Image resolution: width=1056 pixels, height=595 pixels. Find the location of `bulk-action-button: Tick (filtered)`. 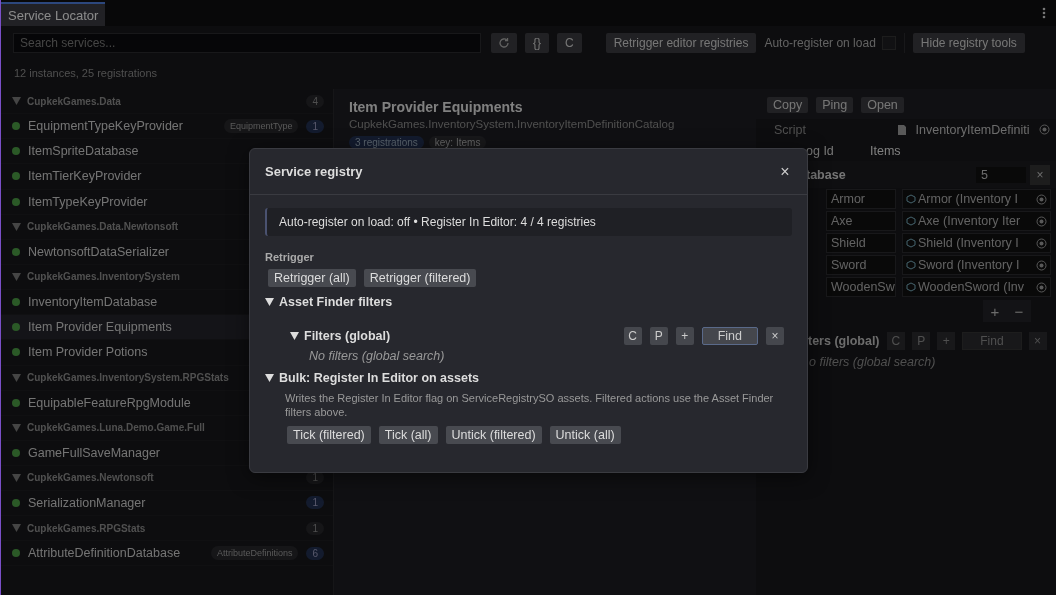

bulk-action-button: Tick (filtered) is located at coordinates (329, 434).